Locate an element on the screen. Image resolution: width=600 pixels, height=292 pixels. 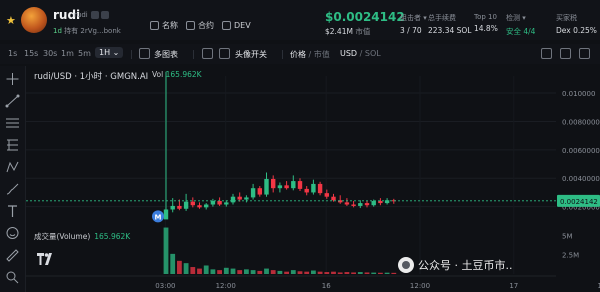
timeframe-1h: 1H ⌄ is located at coordinates (109, 52).